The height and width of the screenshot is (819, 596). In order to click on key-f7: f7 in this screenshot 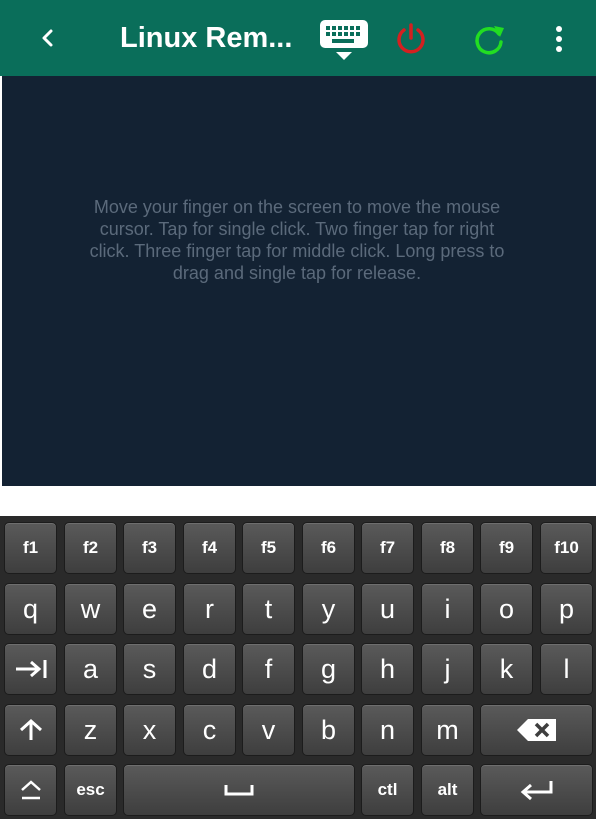, I will do `click(387, 548)`.